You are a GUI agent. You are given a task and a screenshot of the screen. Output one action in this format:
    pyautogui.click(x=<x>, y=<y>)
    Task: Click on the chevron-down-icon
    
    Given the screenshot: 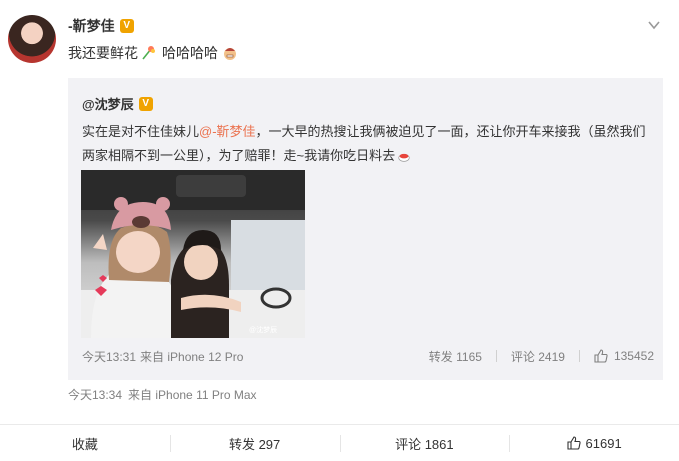 What is the action you would take?
    pyautogui.click(x=654, y=25)
    